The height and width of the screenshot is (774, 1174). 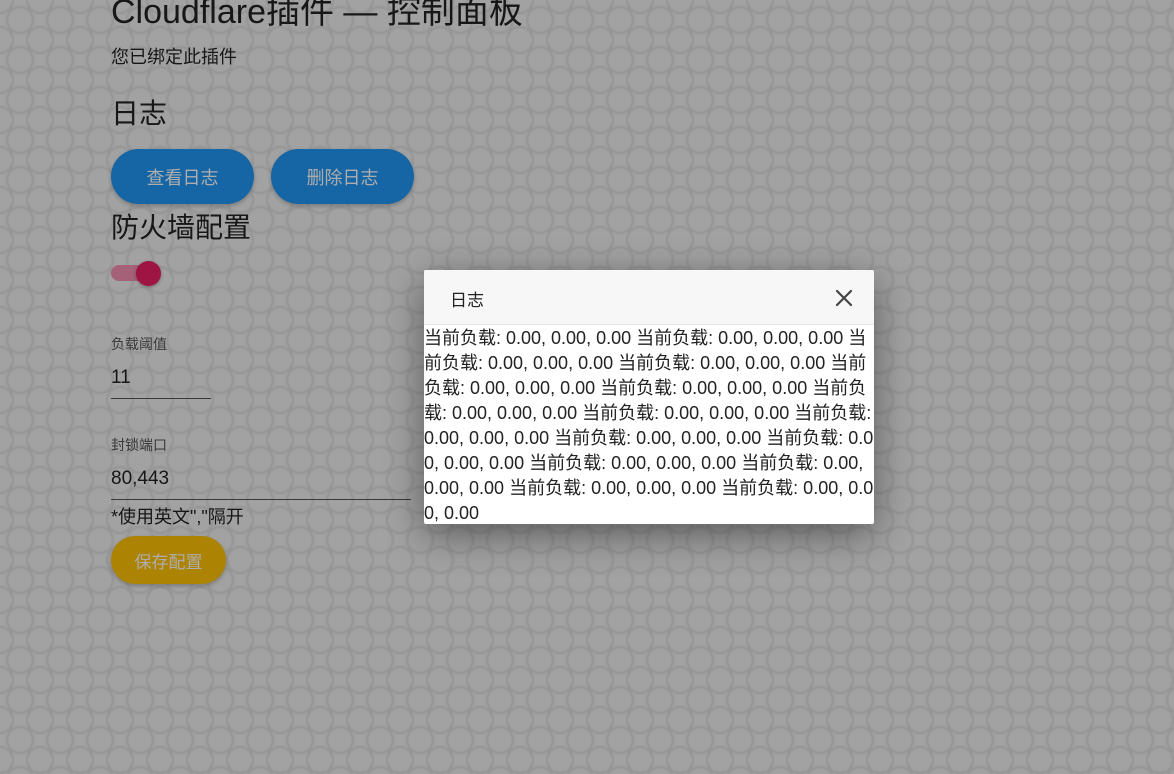 I want to click on dialog-title: 日志, so click(x=467, y=300).